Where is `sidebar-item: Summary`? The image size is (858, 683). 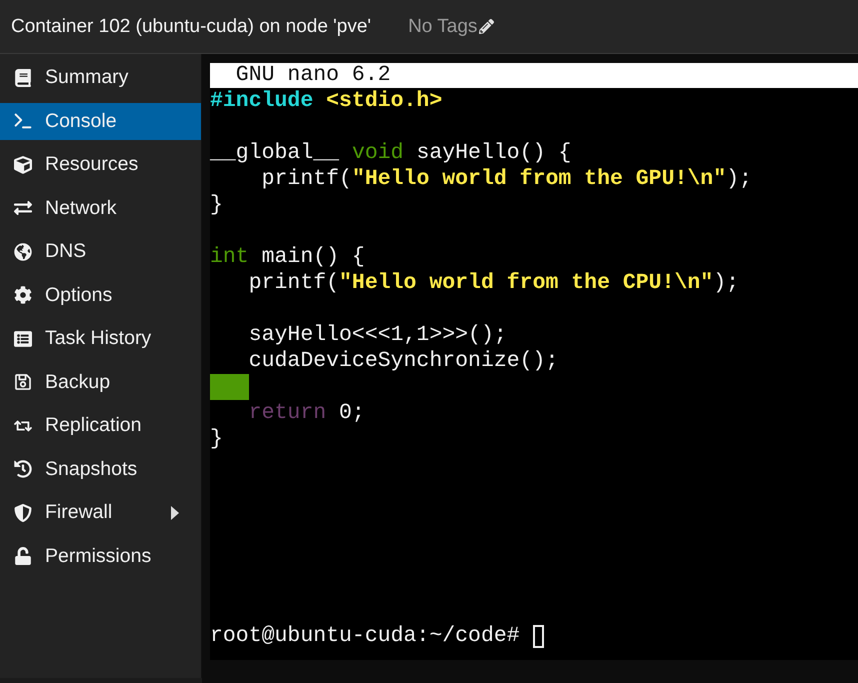
sidebar-item: Summary is located at coordinates (100, 77).